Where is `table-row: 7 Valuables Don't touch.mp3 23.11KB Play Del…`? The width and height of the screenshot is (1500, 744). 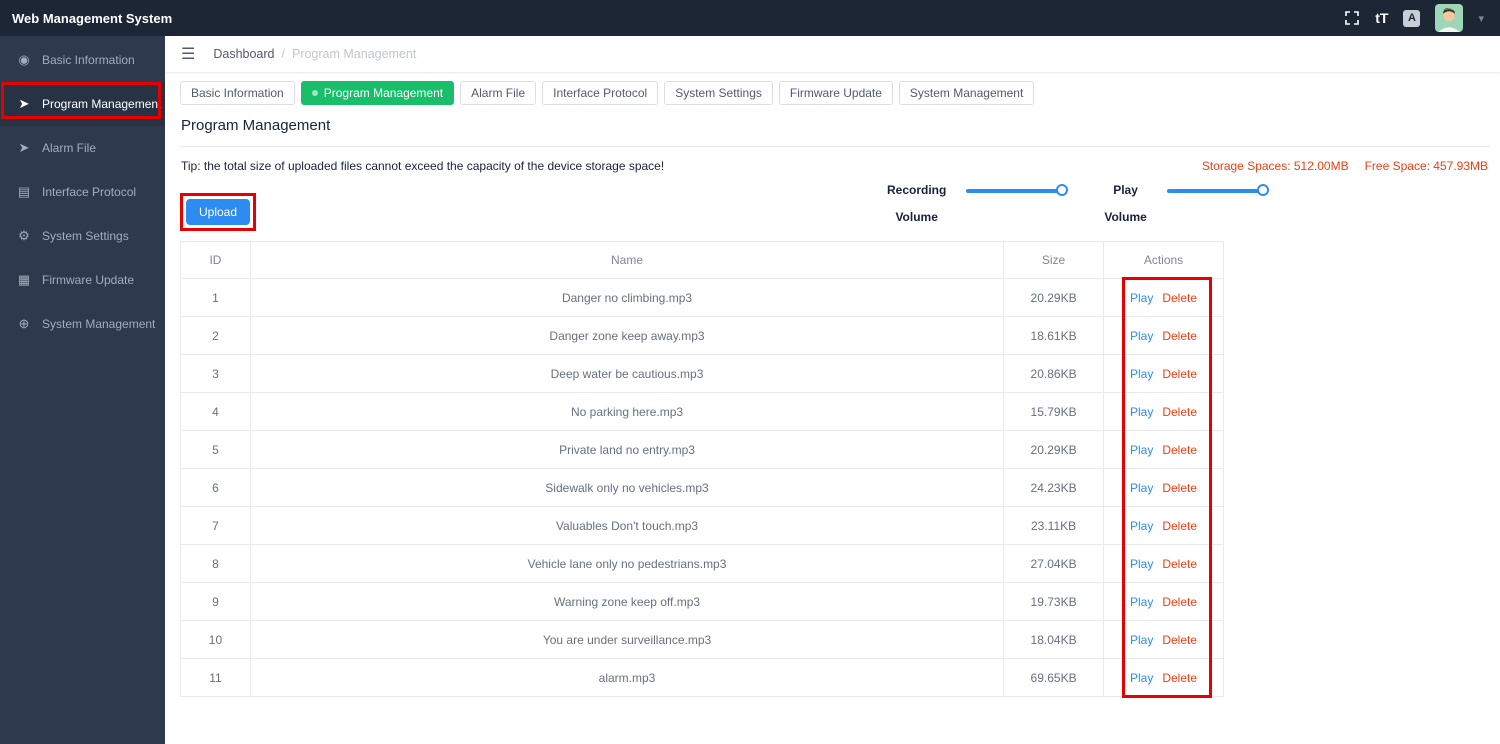
table-row: 7 Valuables Don't touch.mp3 23.11KB Play Del… is located at coordinates (702, 525).